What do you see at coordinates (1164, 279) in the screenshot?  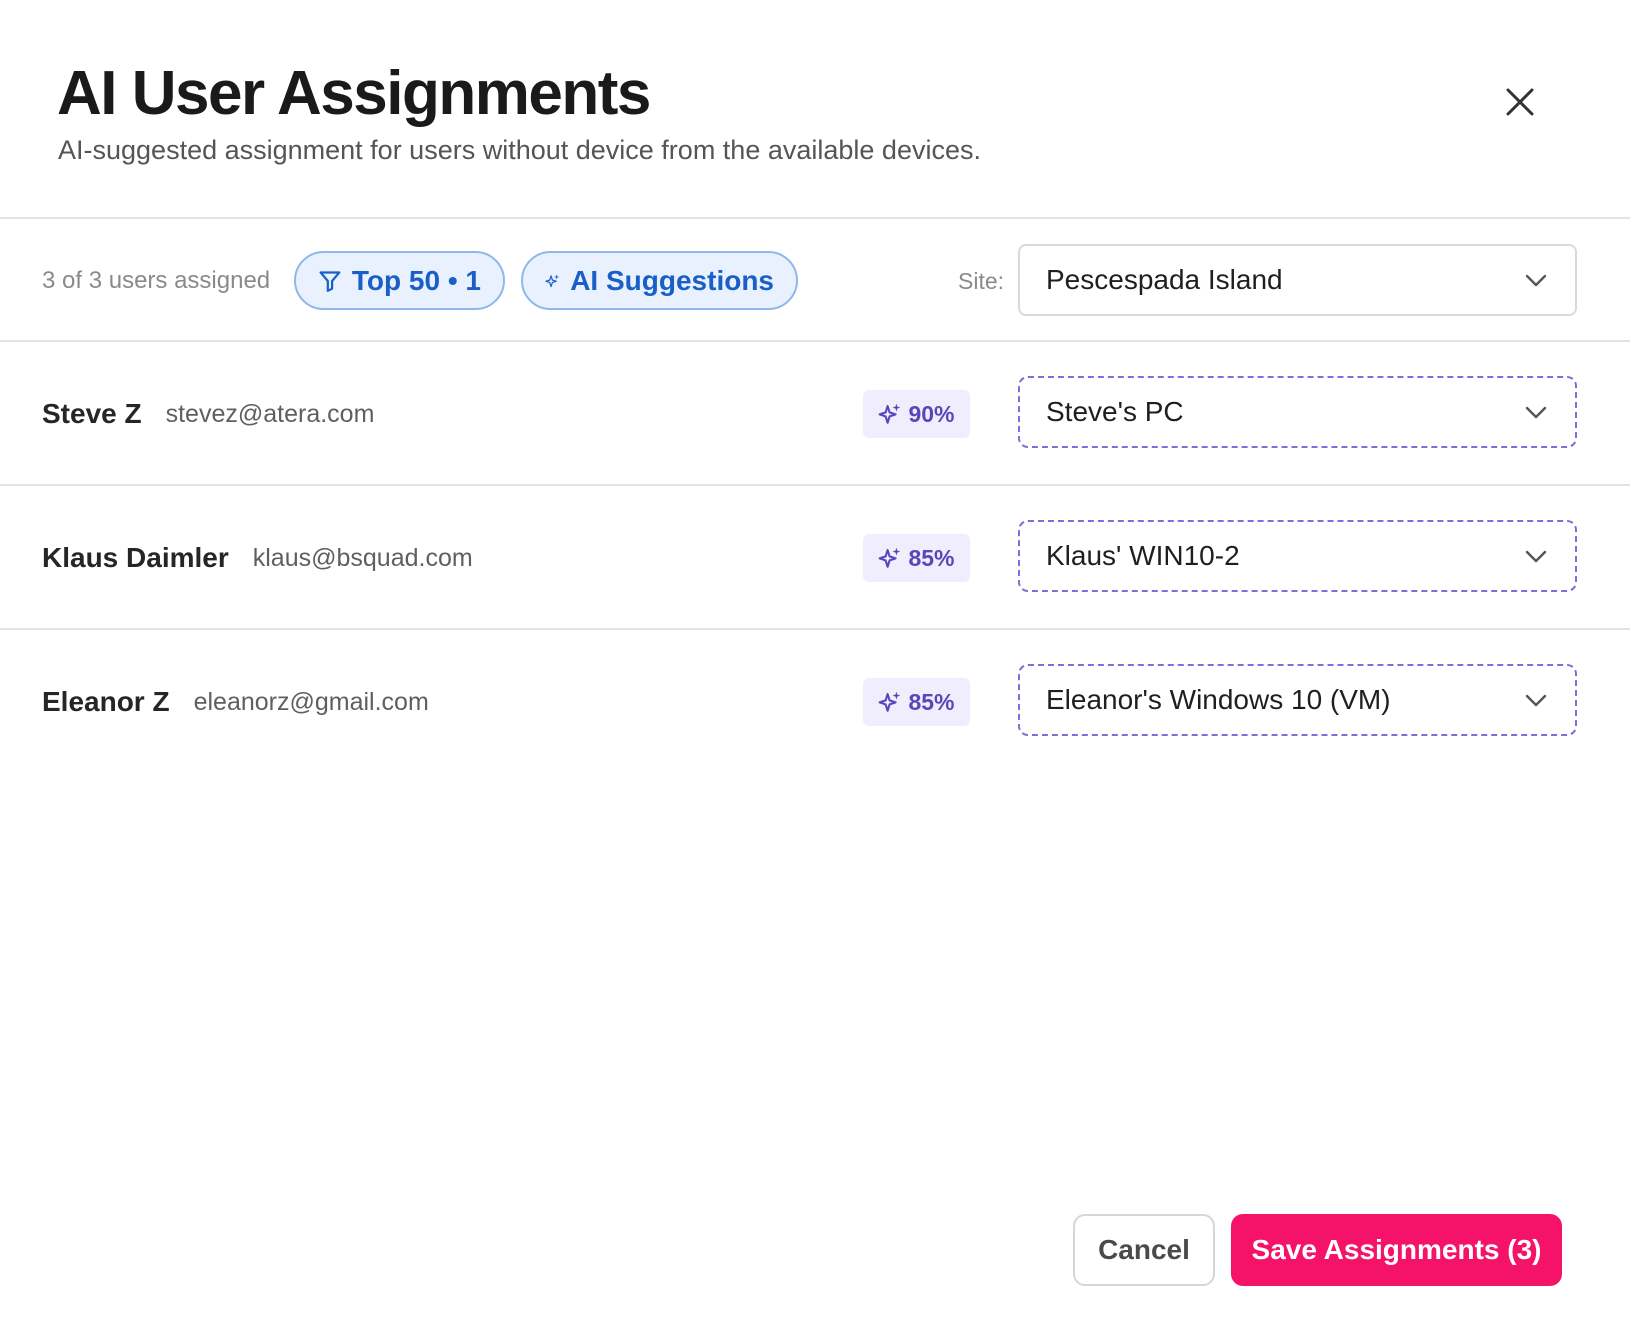 I see `site-select-value: Pescespada Island` at bounding box center [1164, 279].